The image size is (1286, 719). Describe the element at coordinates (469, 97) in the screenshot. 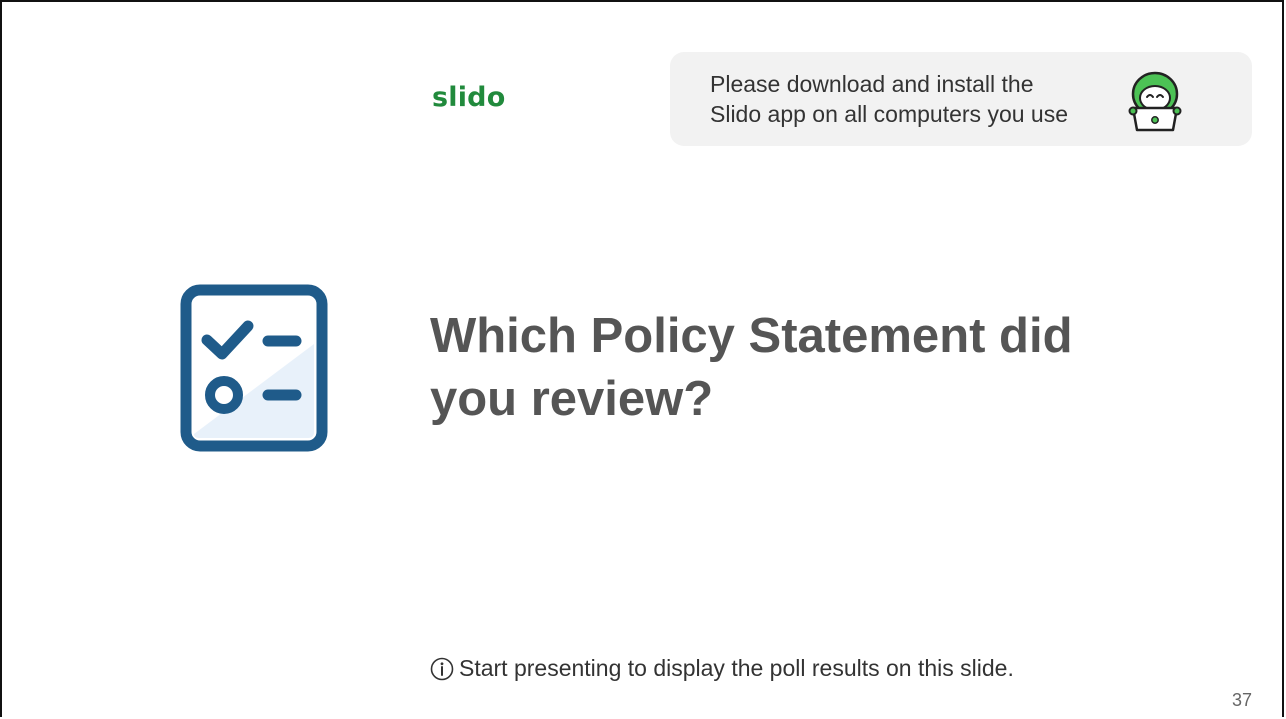

I see `slido-logo: slido` at that location.